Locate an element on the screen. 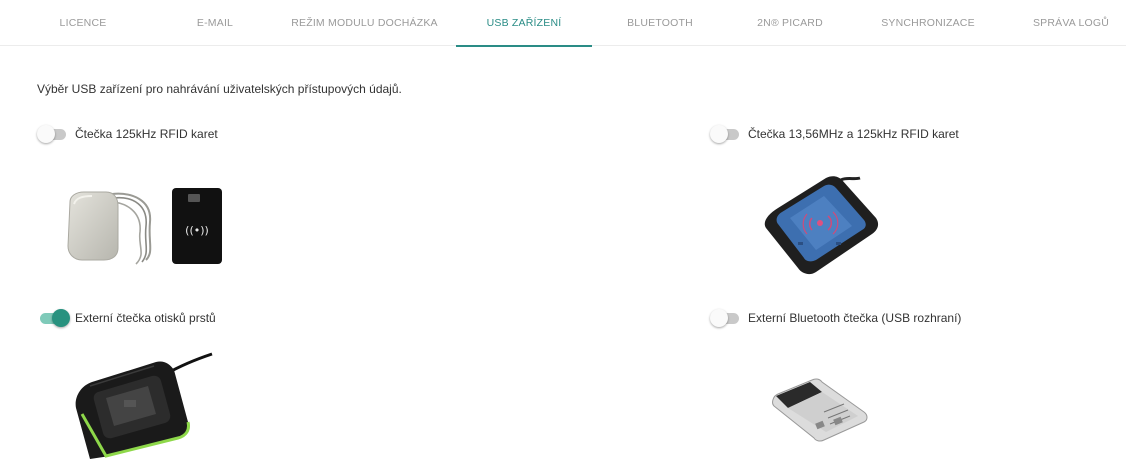  device-fingerprint-reader: Externí čtečka otisků prstů is located at coordinates (126, 318).